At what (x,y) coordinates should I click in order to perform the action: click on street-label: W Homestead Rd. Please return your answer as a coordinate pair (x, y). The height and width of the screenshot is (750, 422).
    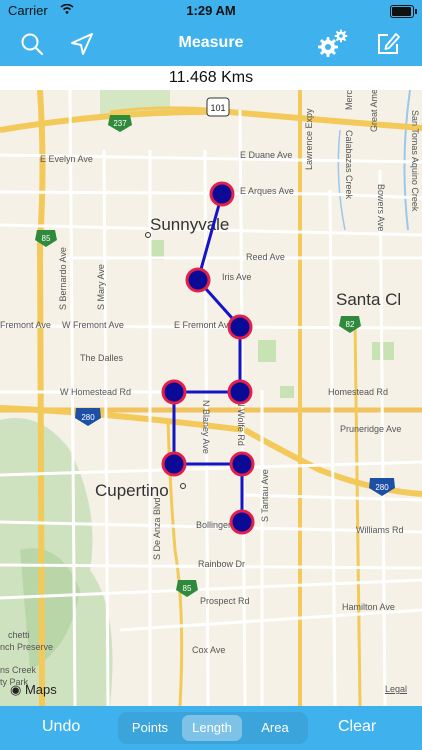
    Looking at the image, I should click on (95, 392).